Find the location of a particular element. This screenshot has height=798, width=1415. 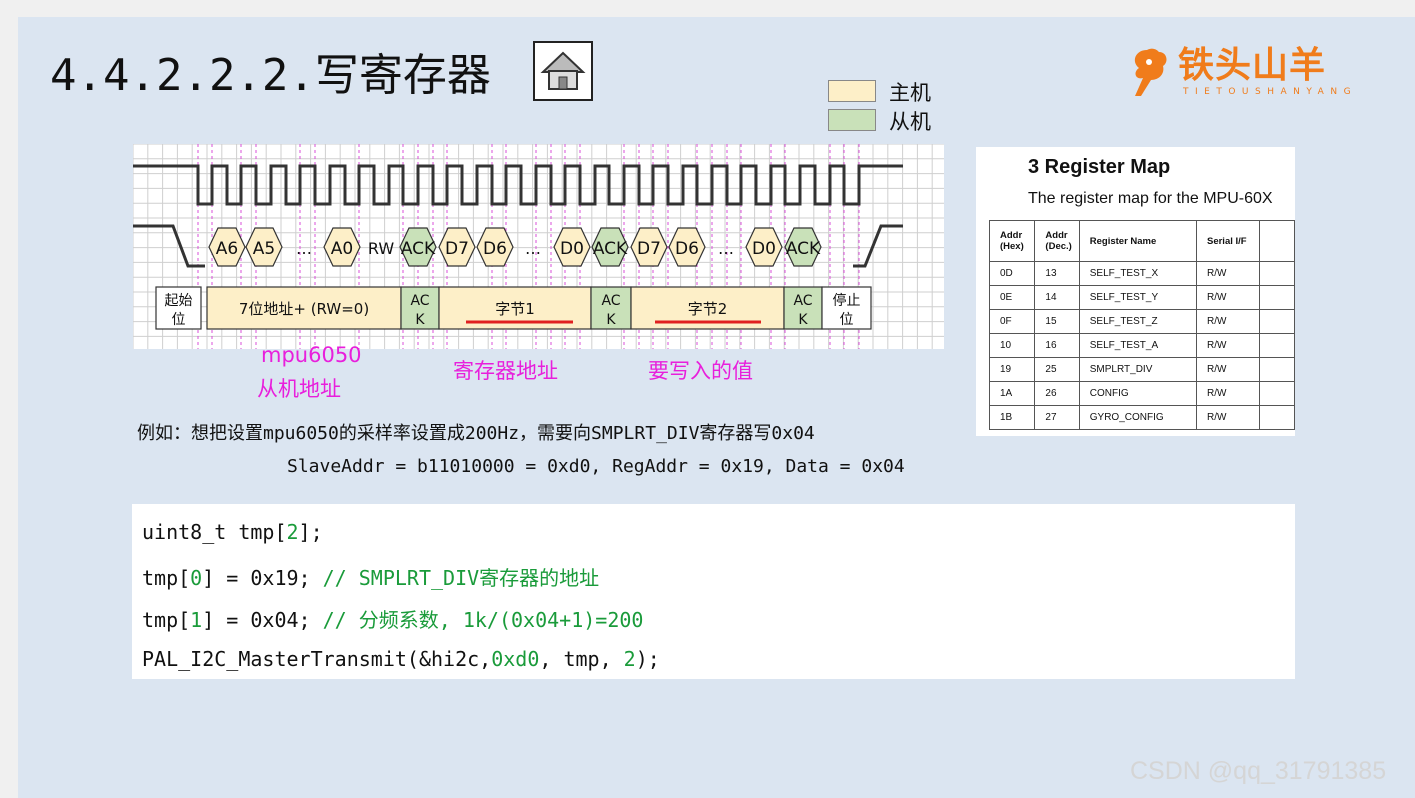

table-cell: 0D is located at coordinates (1012, 273).